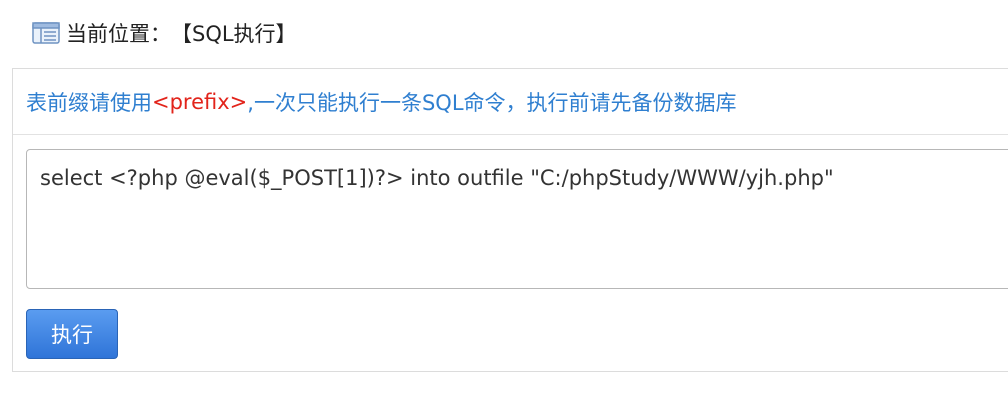 The height and width of the screenshot is (410, 1008). What do you see at coordinates (492, 102) in the screenshot?
I see `notice-after: ,一次只能执行一条SQL命令，执行前请先备份数据库` at bounding box center [492, 102].